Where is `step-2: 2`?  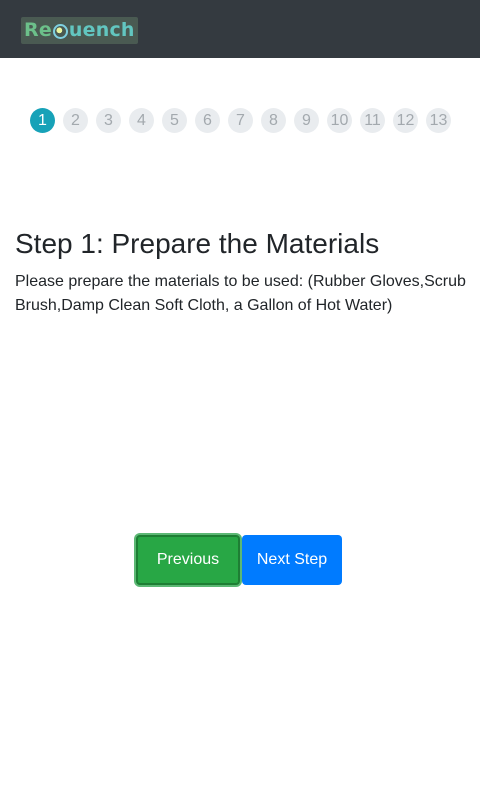 step-2: 2 is located at coordinates (75, 120).